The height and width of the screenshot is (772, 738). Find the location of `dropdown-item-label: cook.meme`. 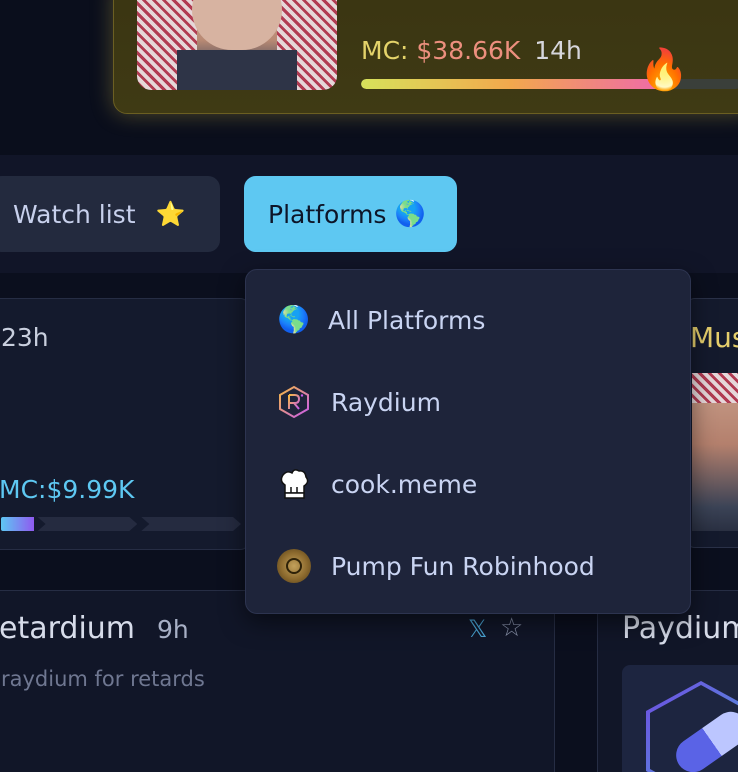

dropdown-item-label: cook.meme is located at coordinates (404, 484).